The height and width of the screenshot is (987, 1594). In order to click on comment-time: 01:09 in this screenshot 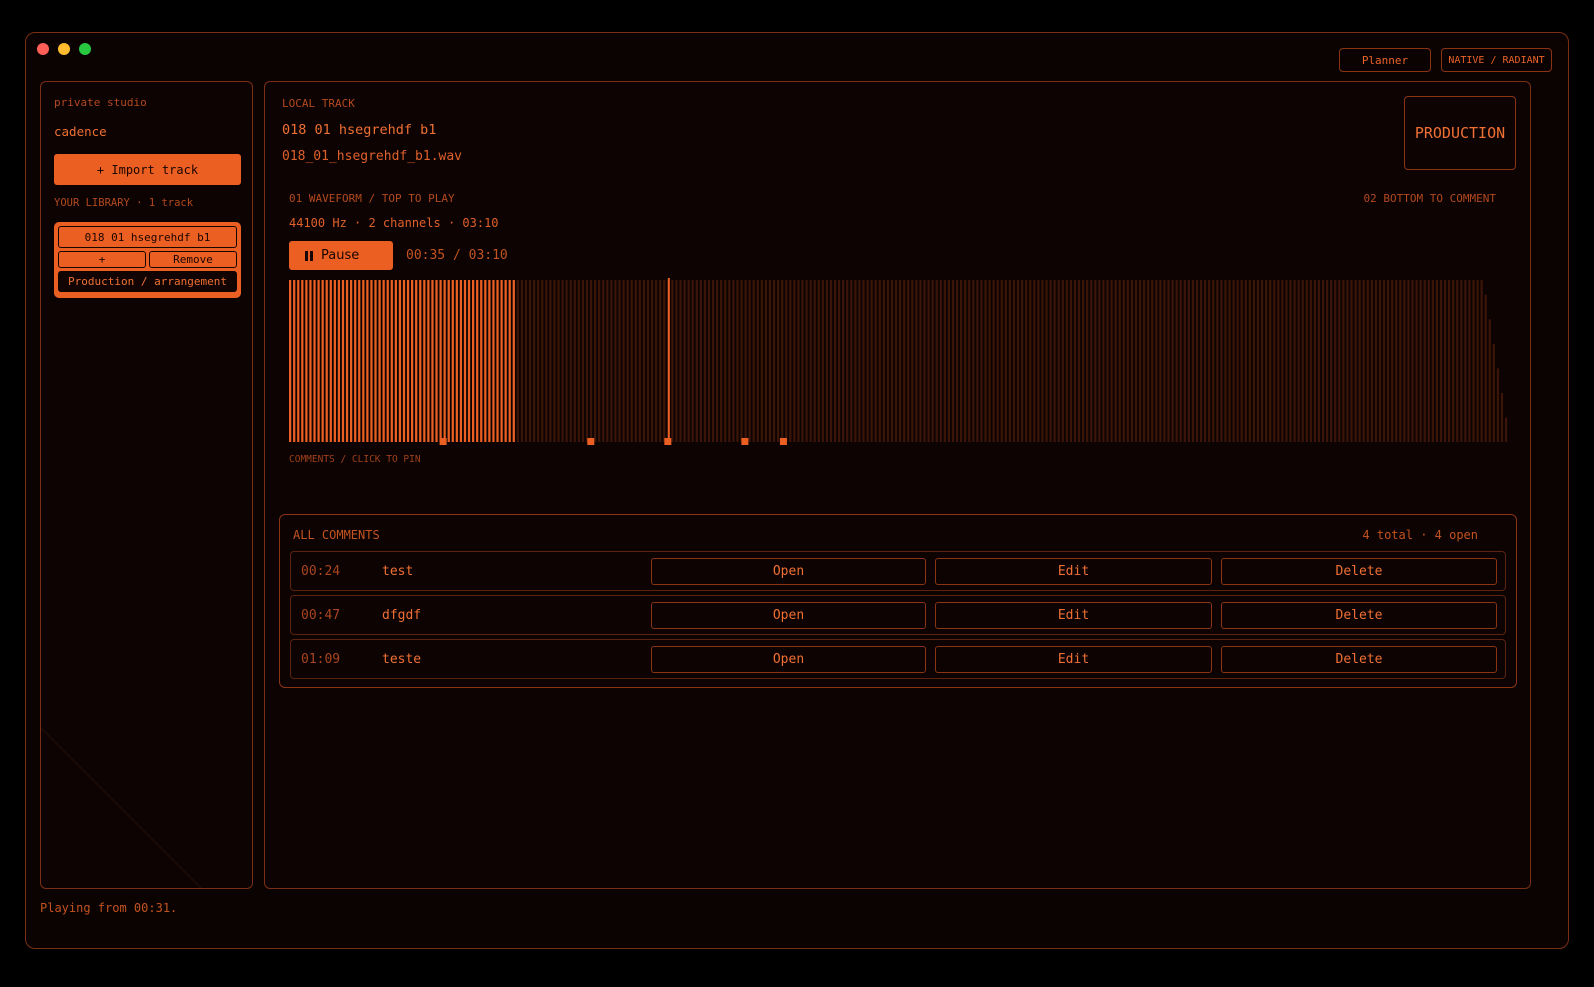, I will do `click(320, 659)`.